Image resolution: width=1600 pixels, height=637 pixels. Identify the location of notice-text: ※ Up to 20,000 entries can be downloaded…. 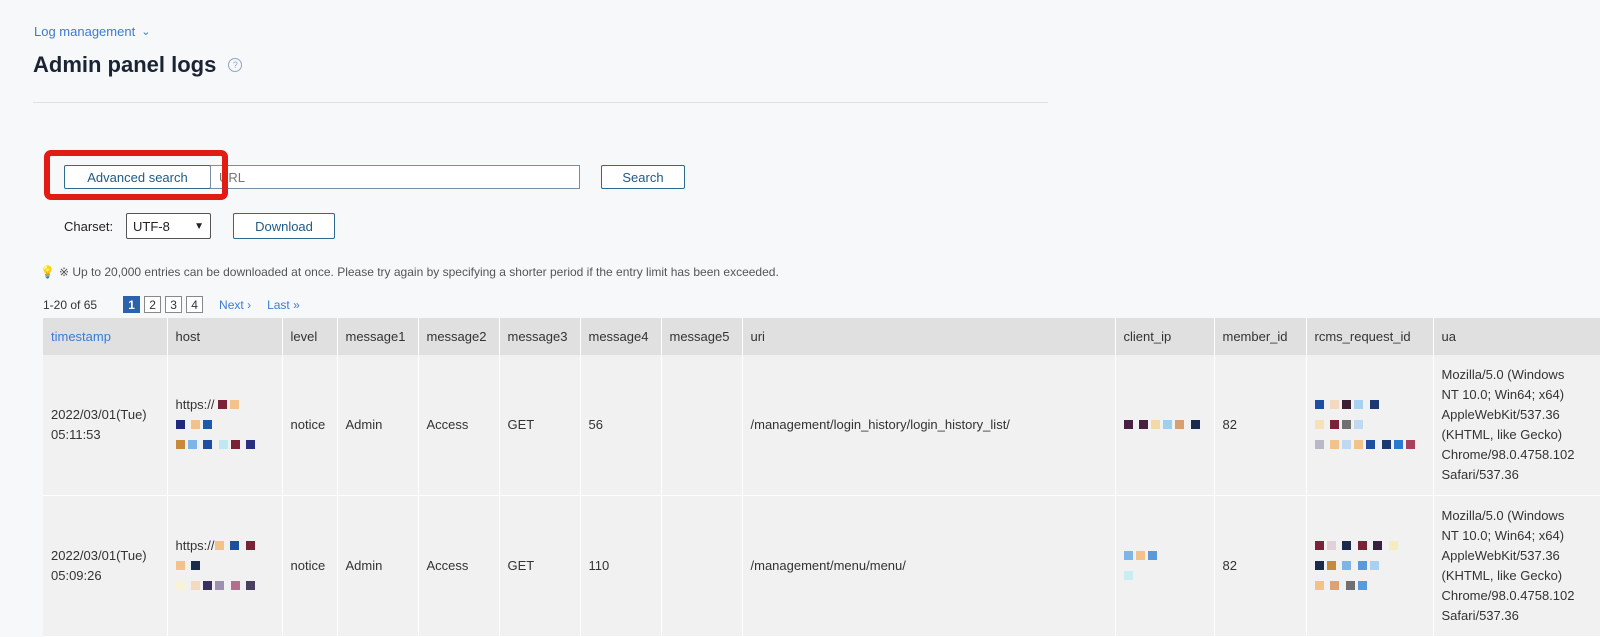
(418, 272).